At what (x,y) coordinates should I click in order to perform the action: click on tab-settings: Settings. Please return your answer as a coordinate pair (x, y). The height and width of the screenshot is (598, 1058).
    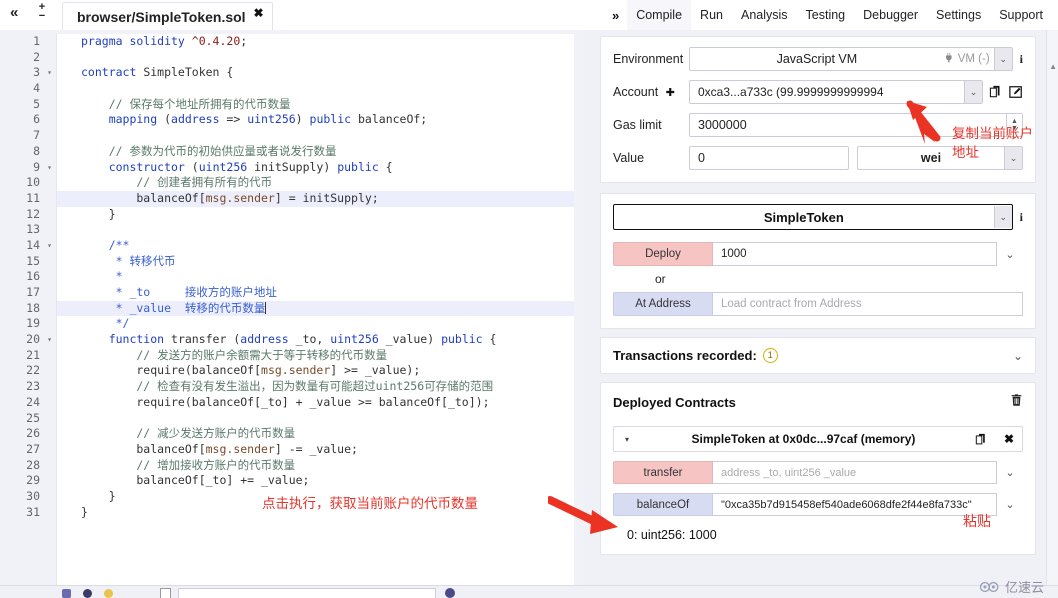
    Looking at the image, I should click on (958, 15).